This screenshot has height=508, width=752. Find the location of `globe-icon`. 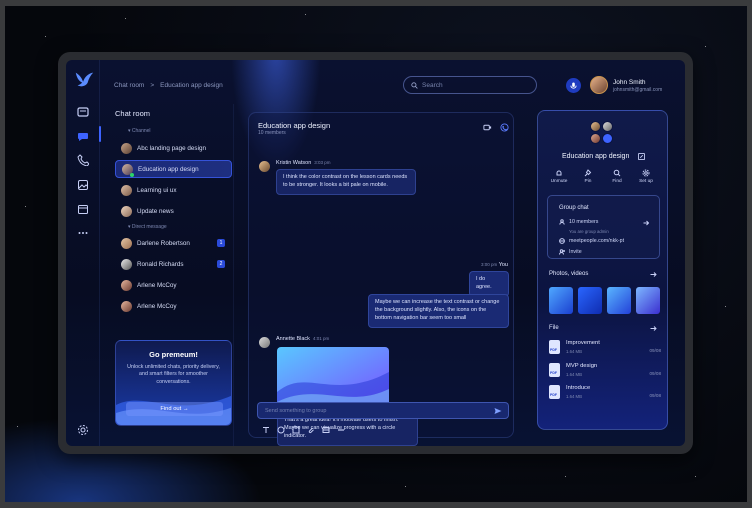

globe-icon is located at coordinates (562, 241).